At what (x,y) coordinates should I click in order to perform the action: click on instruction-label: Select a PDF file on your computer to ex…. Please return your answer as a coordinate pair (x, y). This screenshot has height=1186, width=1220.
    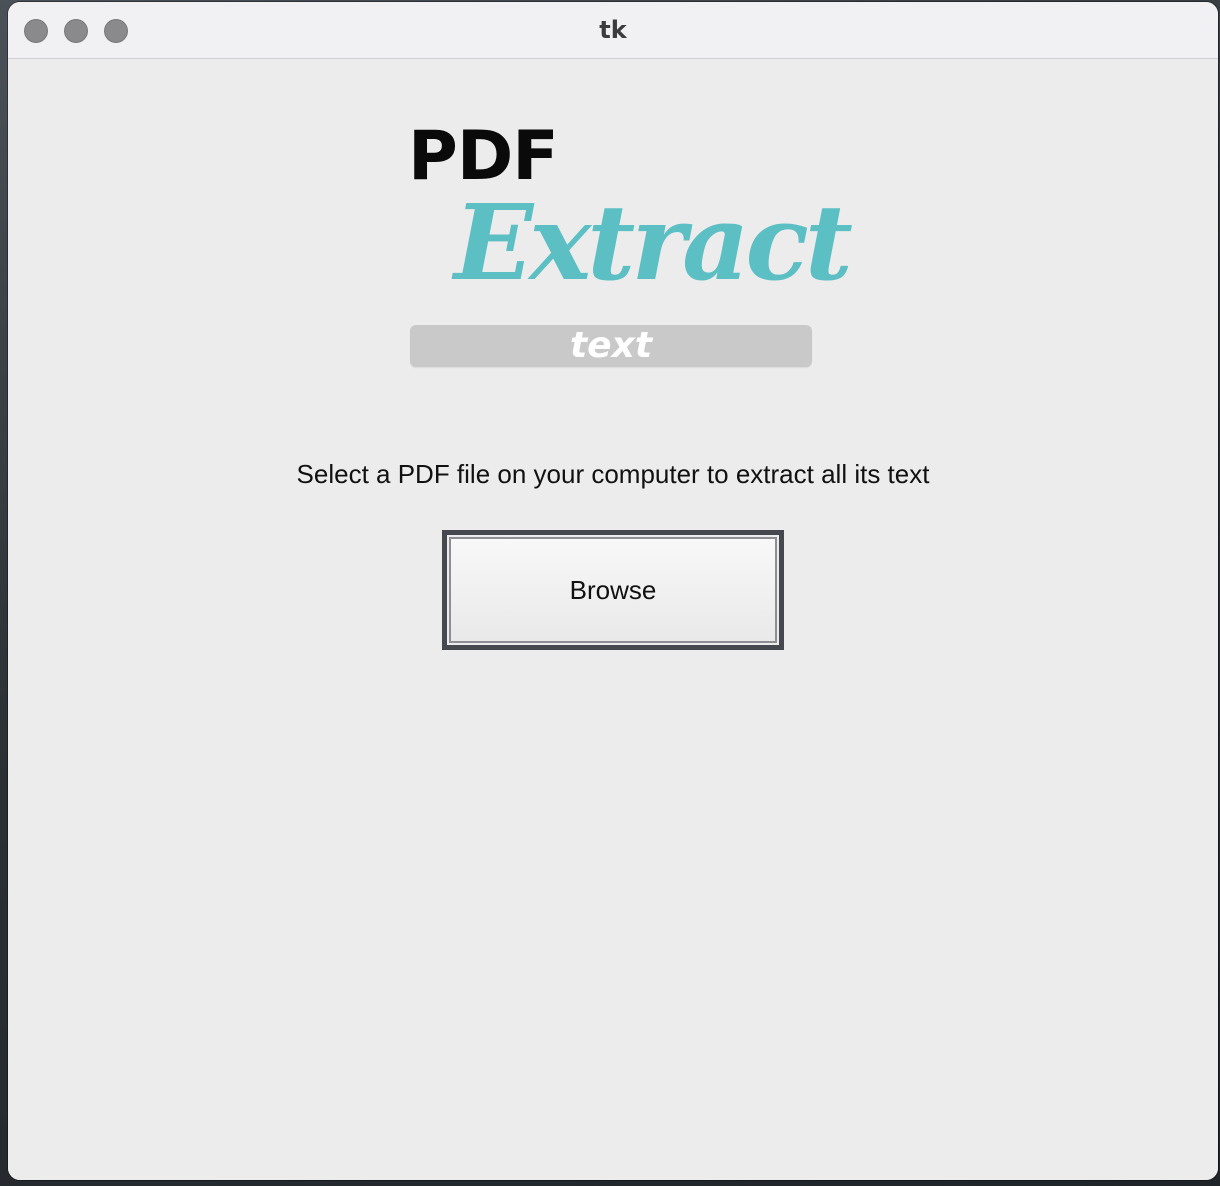
    Looking at the image, I should click on (613, 474).